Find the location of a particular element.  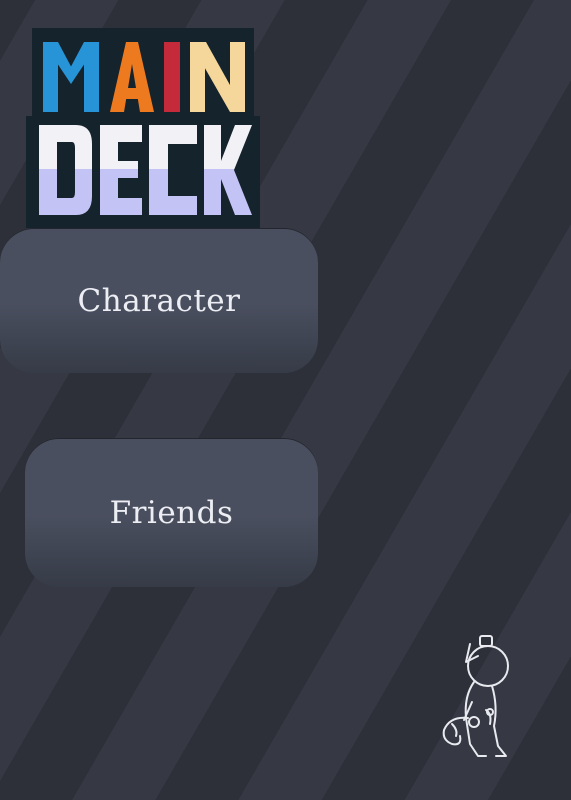

friends-button-label: Friends is located at coordinates (171, 512).